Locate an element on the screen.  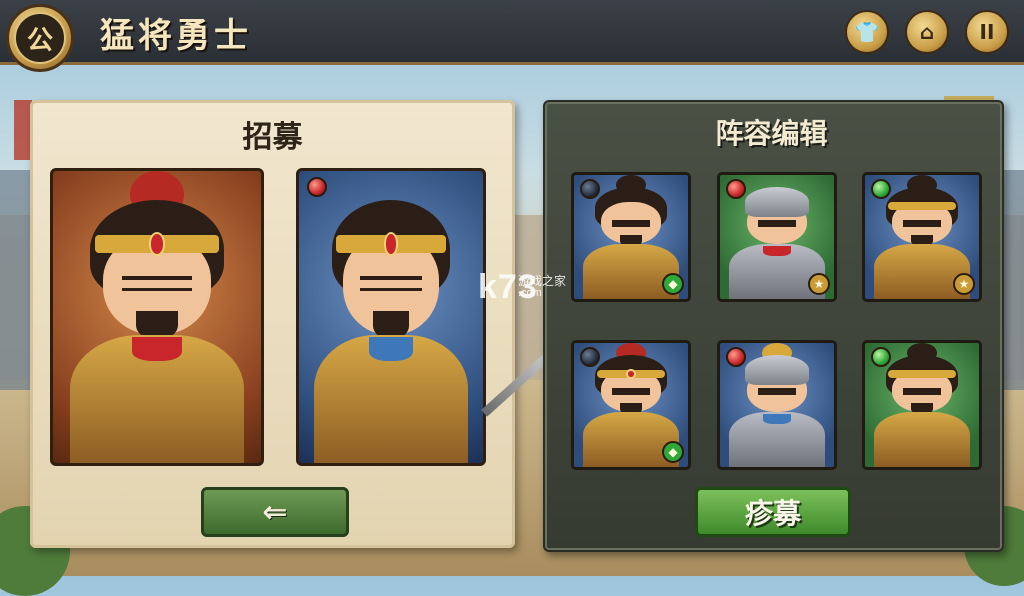
home-button: ⌂ is located at coordinates (927, 32).